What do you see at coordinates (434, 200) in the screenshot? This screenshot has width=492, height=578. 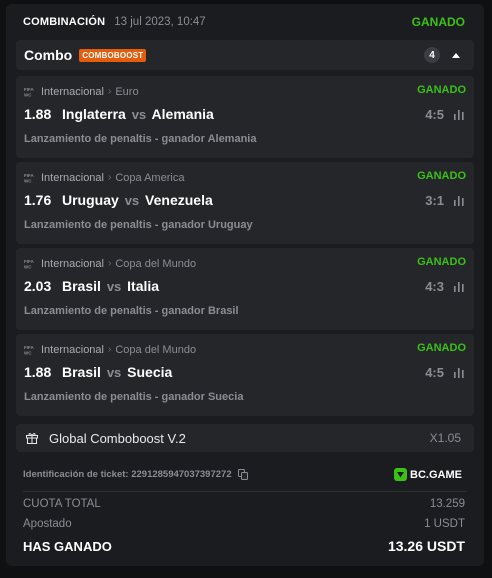 I see `match-score: 3:1` at bounding box center [434, 200].